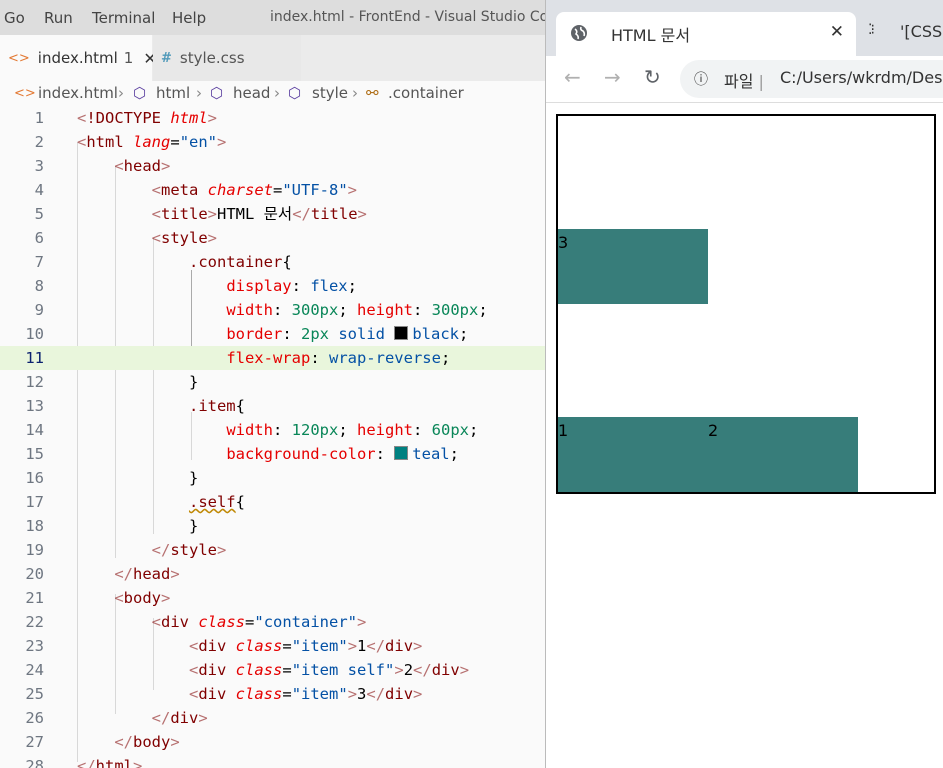  I want to click on breadcrumb-item-style: style, so click(330, 93).